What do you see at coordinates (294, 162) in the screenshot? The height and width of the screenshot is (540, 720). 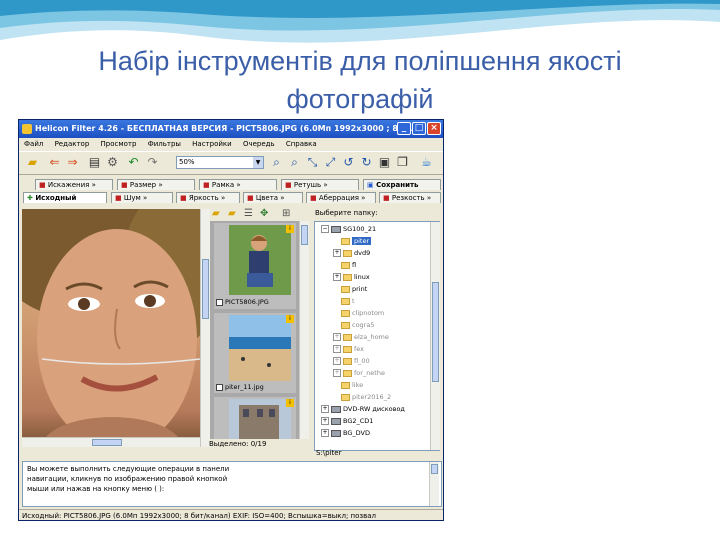 I see `zoom-out-icon: ⌕` at bounding box center [294, 162].